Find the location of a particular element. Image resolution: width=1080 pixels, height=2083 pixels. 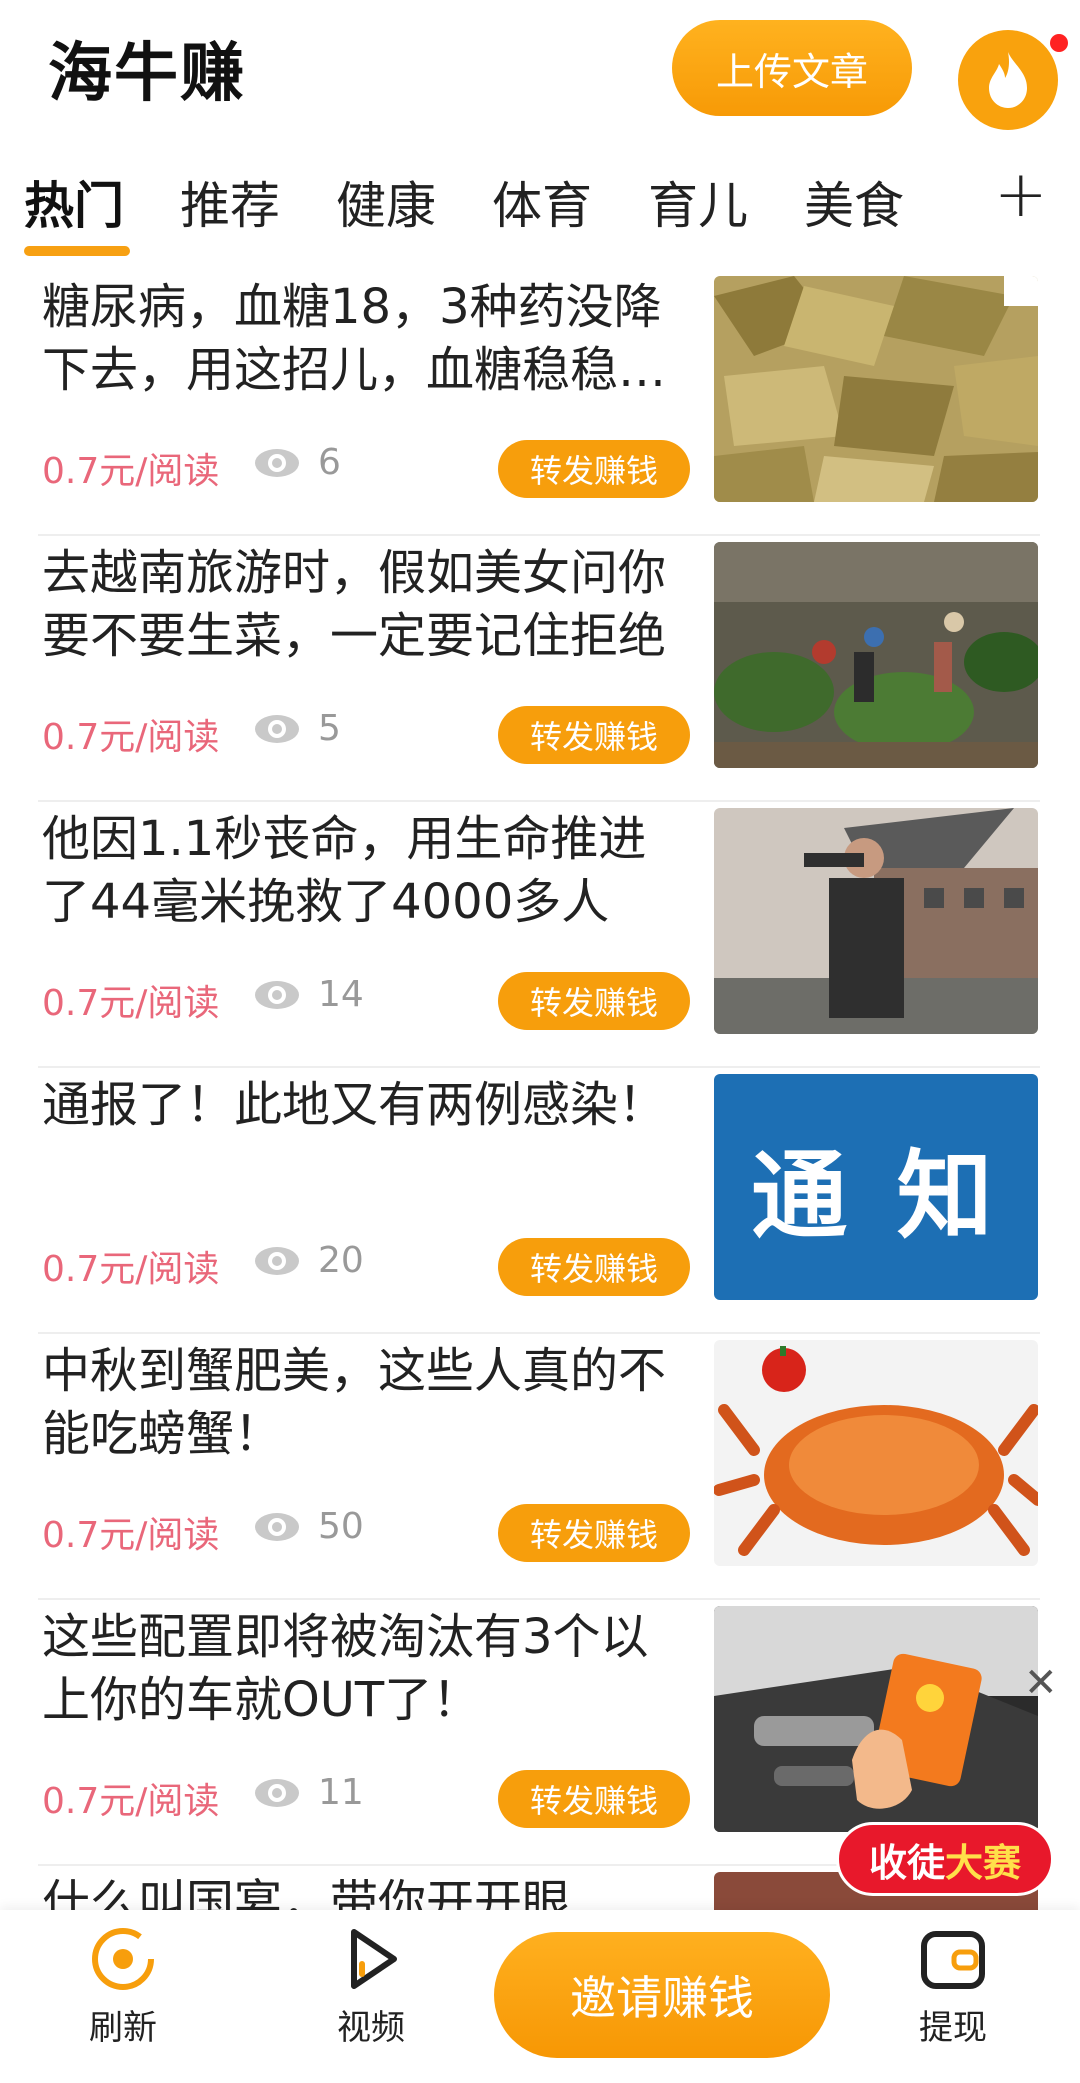

tab-parenting: 育儿 is located at coordinates (698, 202).